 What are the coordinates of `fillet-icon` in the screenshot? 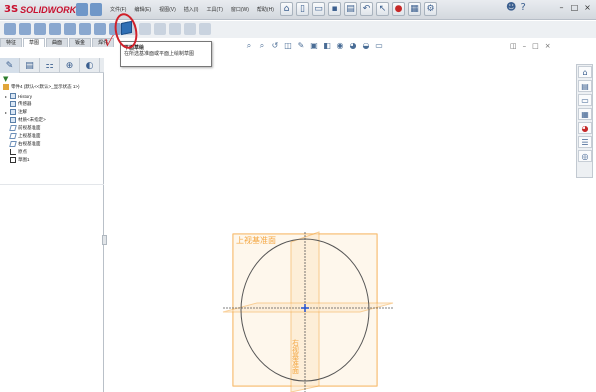 It's located at (70, 29).